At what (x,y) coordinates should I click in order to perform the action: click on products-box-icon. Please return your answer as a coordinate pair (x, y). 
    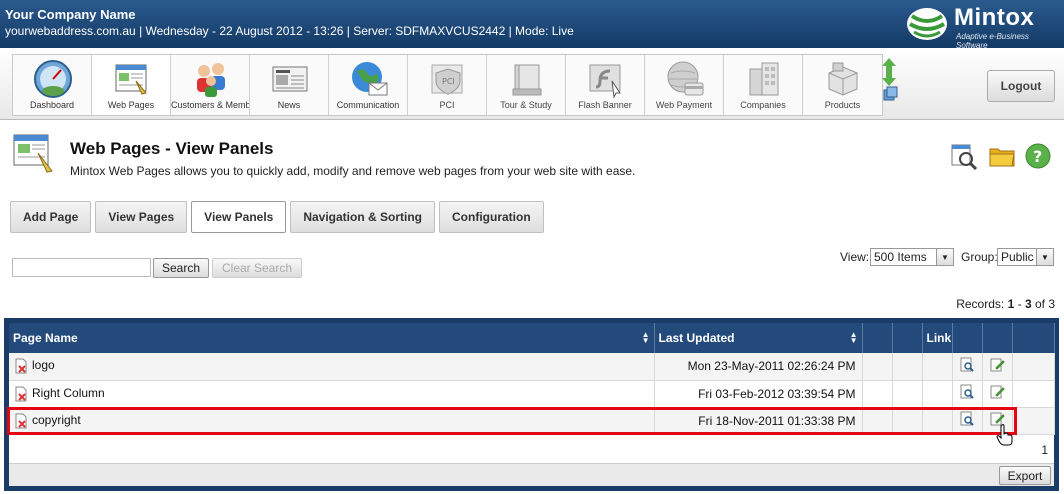
    Looking at the image, I should click on (843, 79).